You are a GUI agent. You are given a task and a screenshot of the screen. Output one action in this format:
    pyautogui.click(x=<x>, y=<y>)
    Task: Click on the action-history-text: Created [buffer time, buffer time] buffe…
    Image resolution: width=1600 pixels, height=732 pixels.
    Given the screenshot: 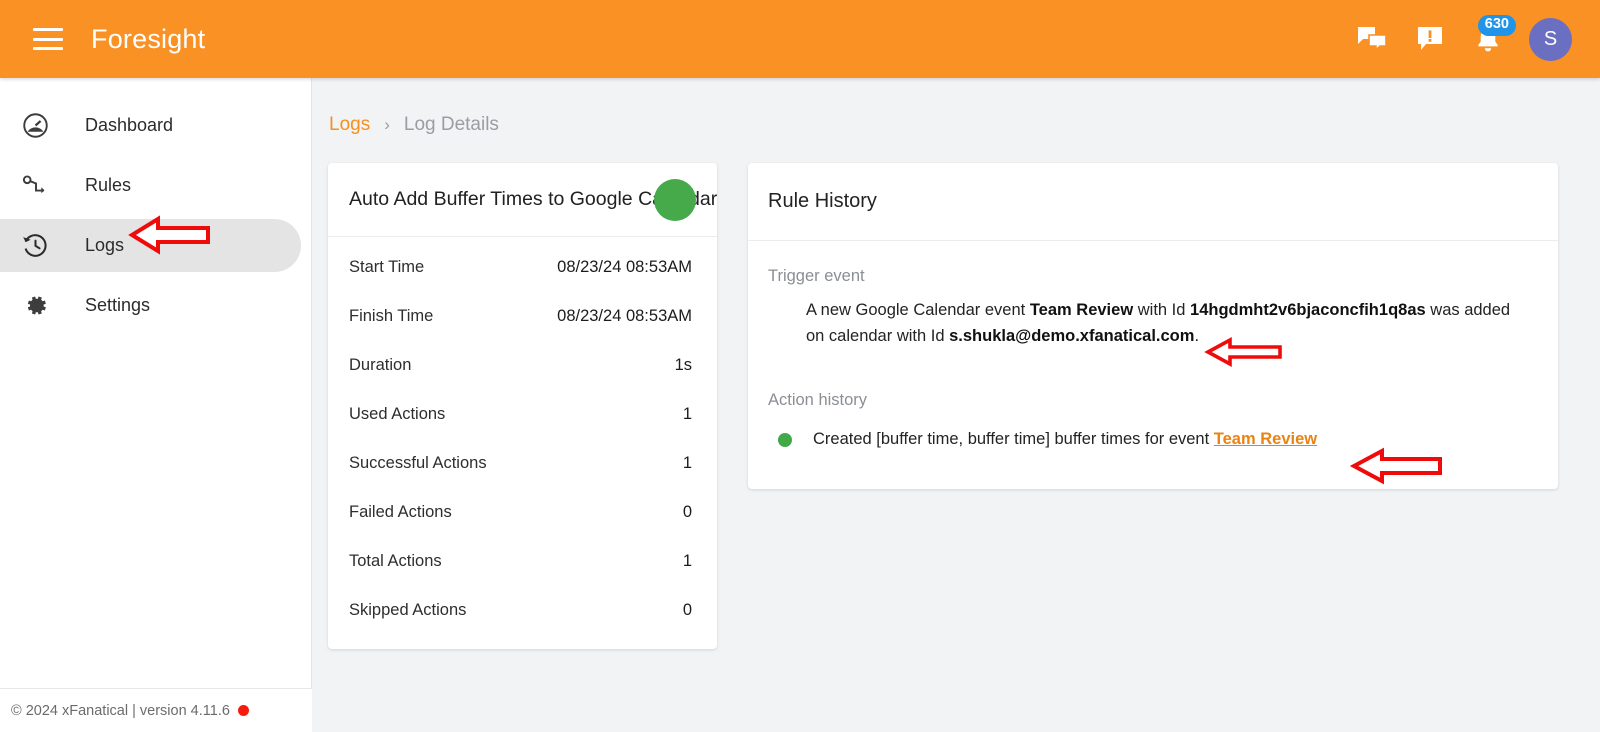 What is the action you would take?
    pyautogui.click(x=1065, y=439)
    